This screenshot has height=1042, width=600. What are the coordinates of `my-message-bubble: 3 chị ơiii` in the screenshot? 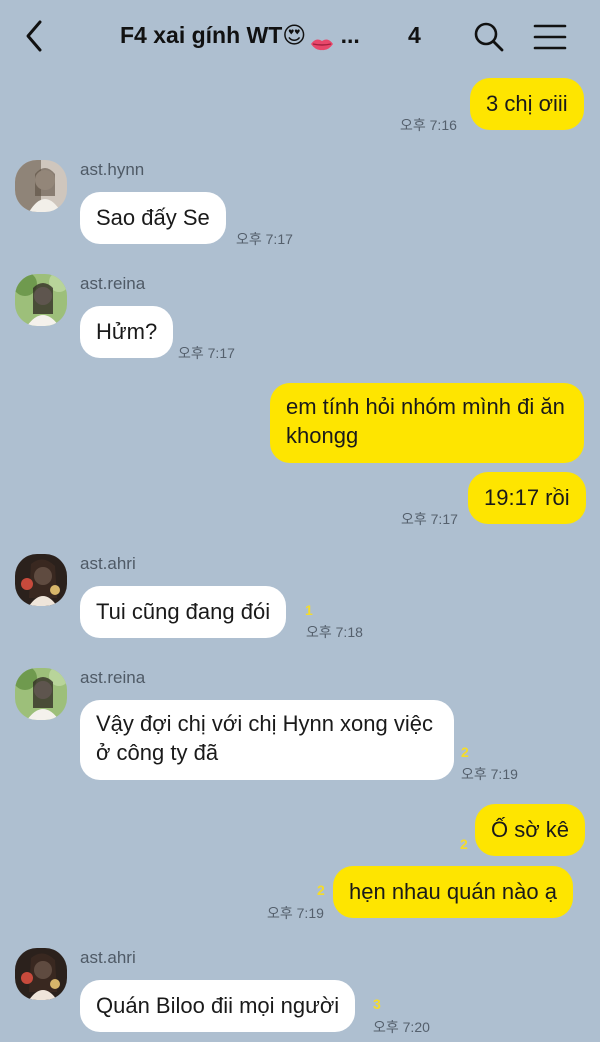 It's located at (527, 104).